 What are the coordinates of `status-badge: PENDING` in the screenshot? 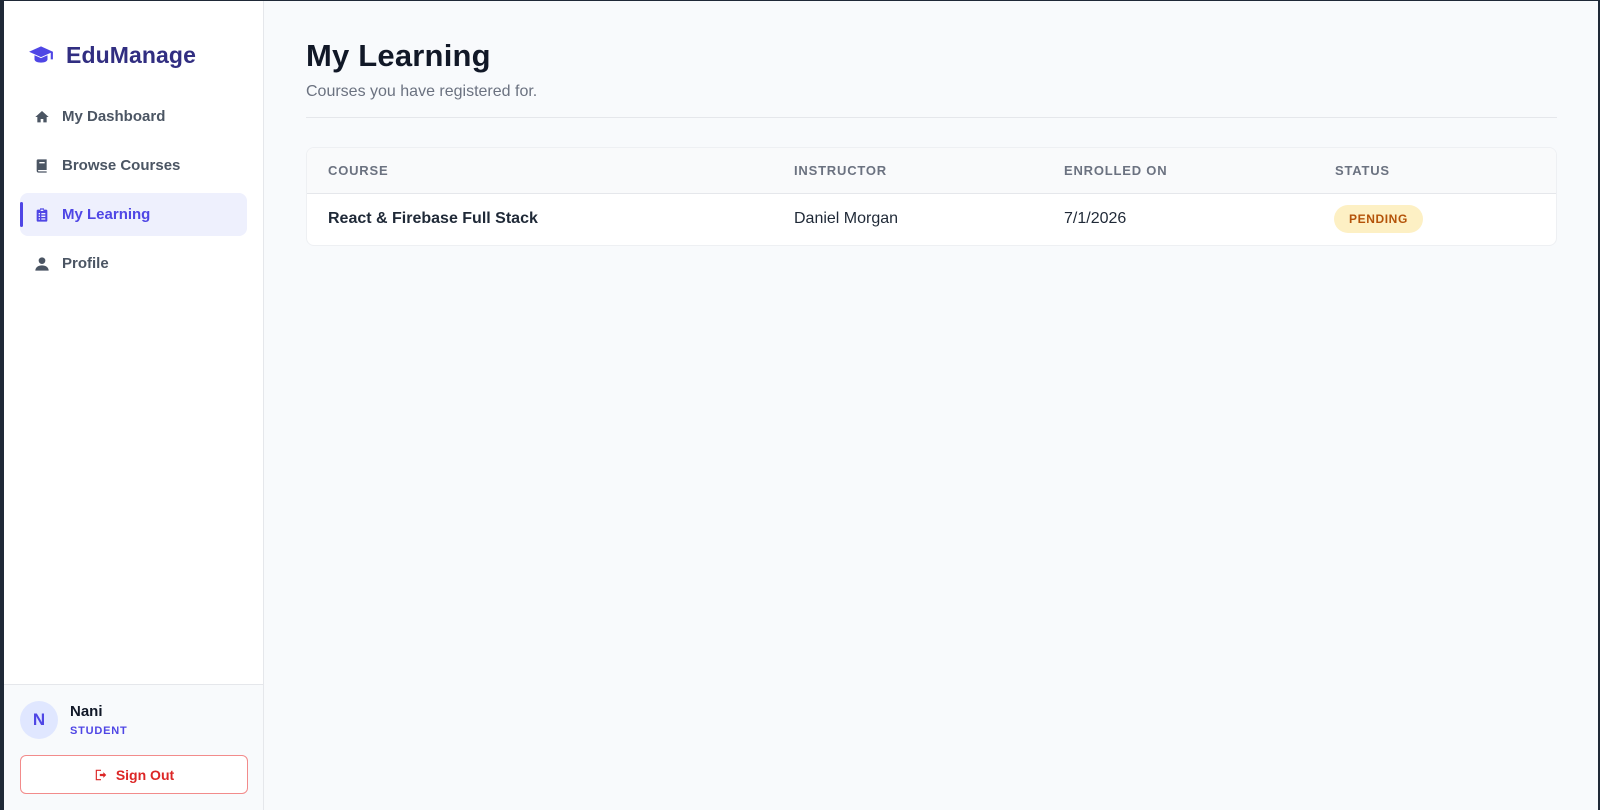 It's located at (1378, 219).